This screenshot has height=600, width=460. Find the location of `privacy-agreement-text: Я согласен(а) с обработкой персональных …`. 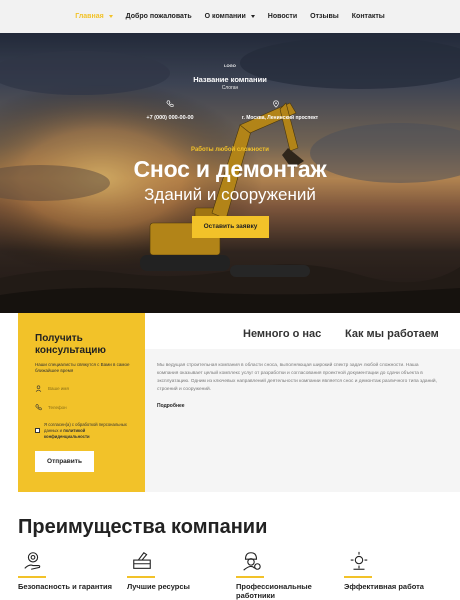

privacy-agreement-text: Я согласен(а) с обработкой персональных … is located at coordinates (86, 430).